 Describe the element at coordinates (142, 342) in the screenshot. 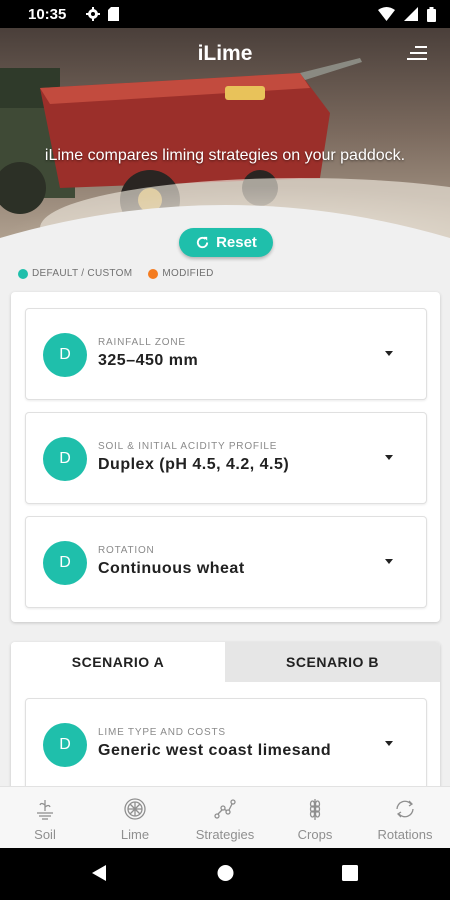

I see `rainfall-zone-label: RAINFALL ZONE` at that location.